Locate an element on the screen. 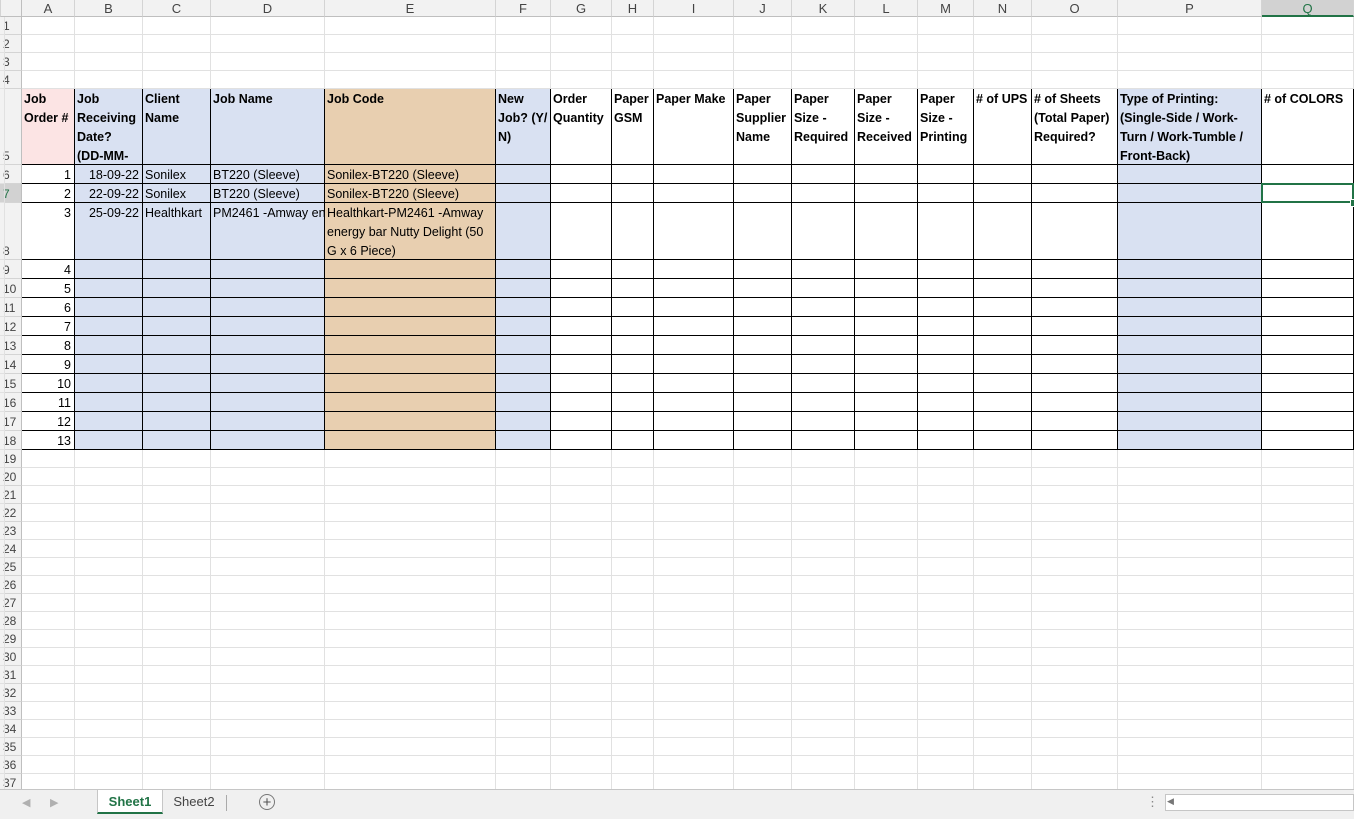 The width and height of the screenshot is (1354, 819). column-header-h: H is located at coordinates (633, 8).